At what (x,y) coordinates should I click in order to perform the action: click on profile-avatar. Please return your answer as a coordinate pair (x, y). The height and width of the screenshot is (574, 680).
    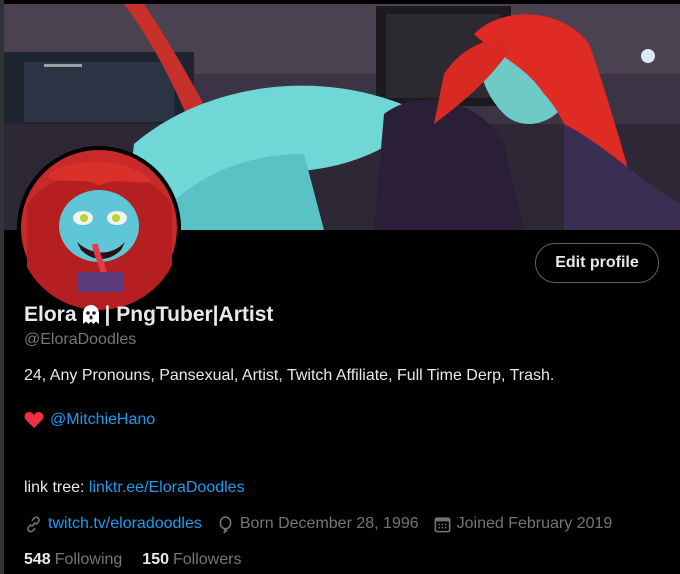
    Looking at the image, I should click on (99, 228).